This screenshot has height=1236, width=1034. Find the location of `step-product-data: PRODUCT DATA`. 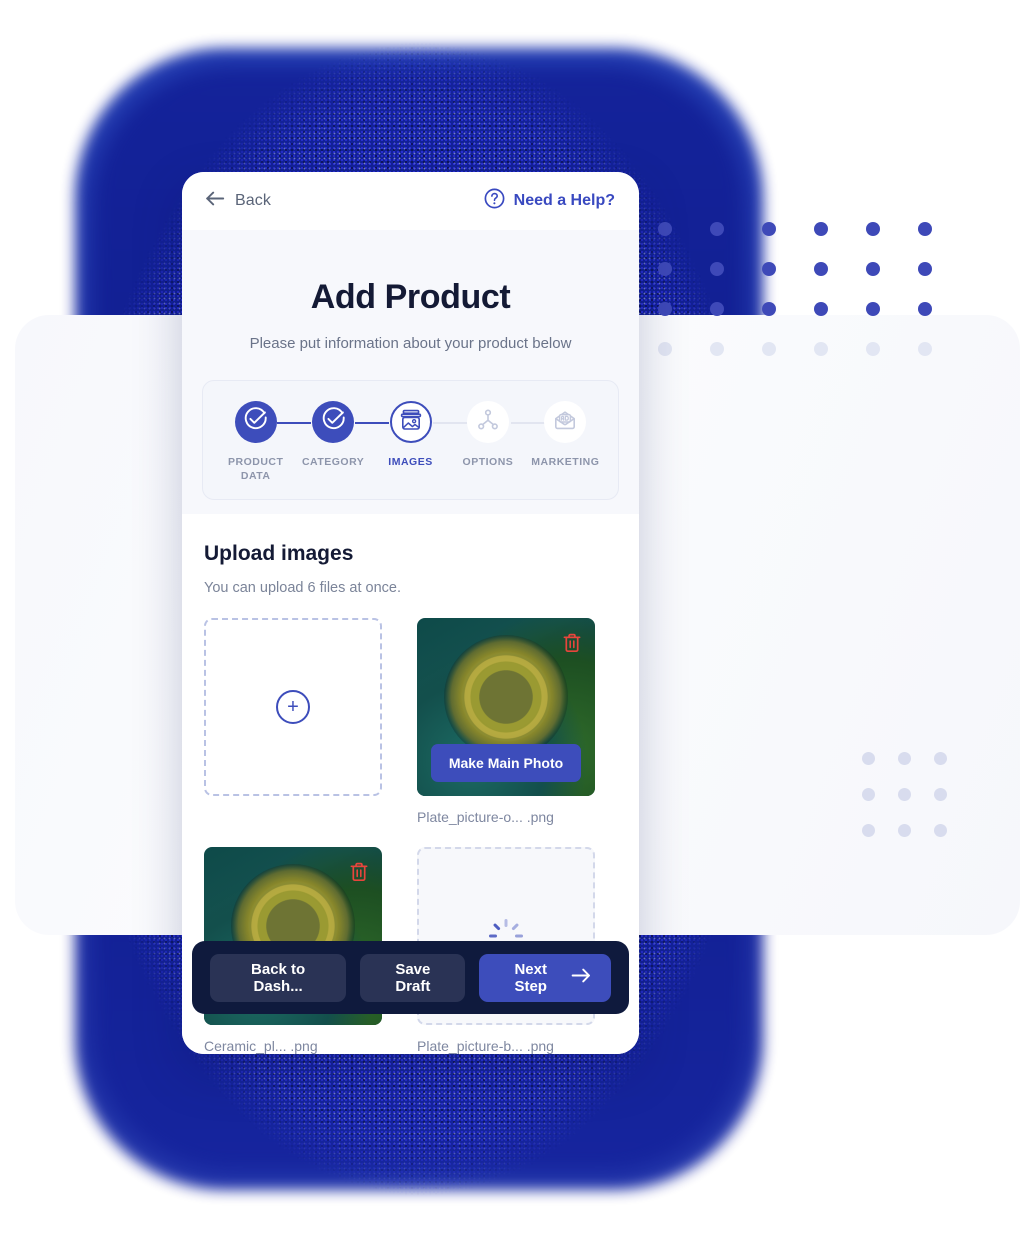

step-product-data: PRODUCT DATA is located at coordinates (255, 442).